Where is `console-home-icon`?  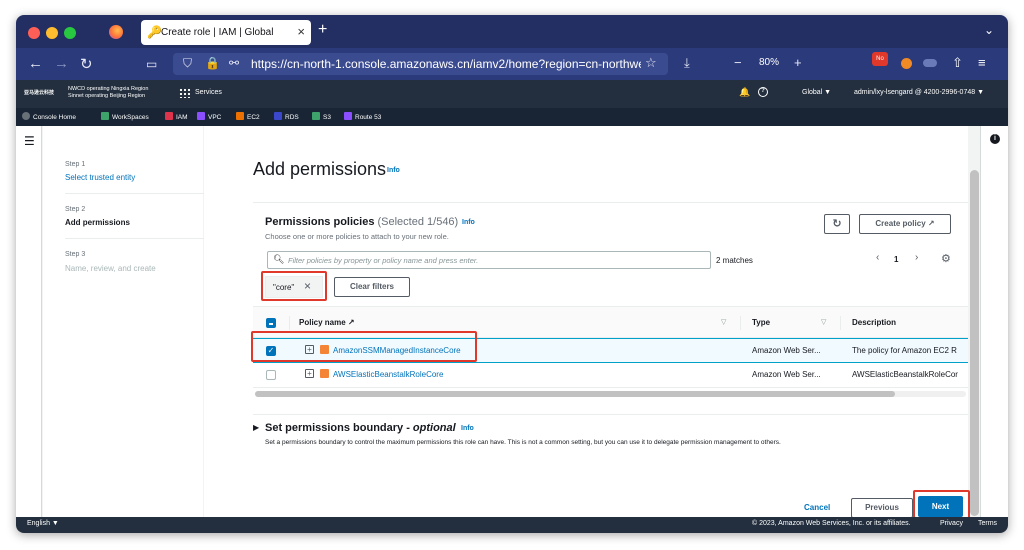
console-home-icon is located at coordinates (26, 116).